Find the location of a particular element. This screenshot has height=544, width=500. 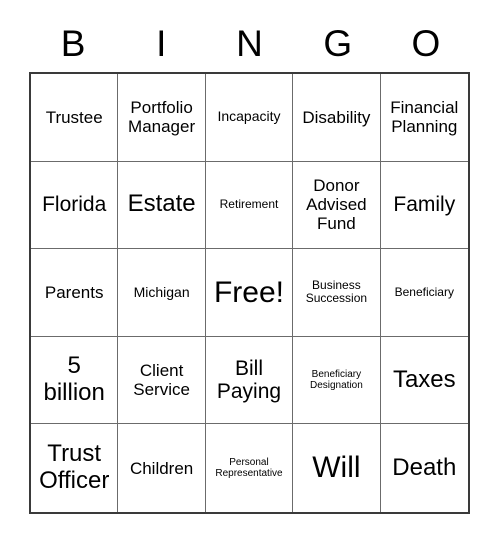

bingo-cell: Personal Representative is located at coordinates (249, 468).